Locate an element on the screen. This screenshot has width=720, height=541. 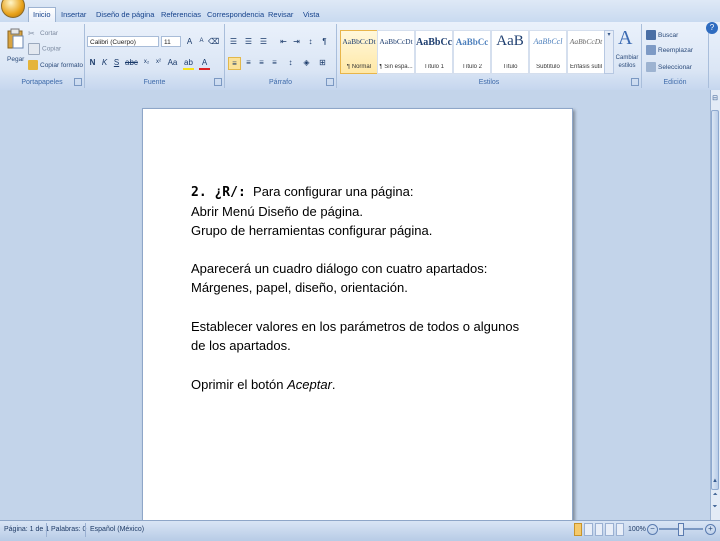
style-heading-1: AaBbCc Título 1 is located at coordinates (434, 52).